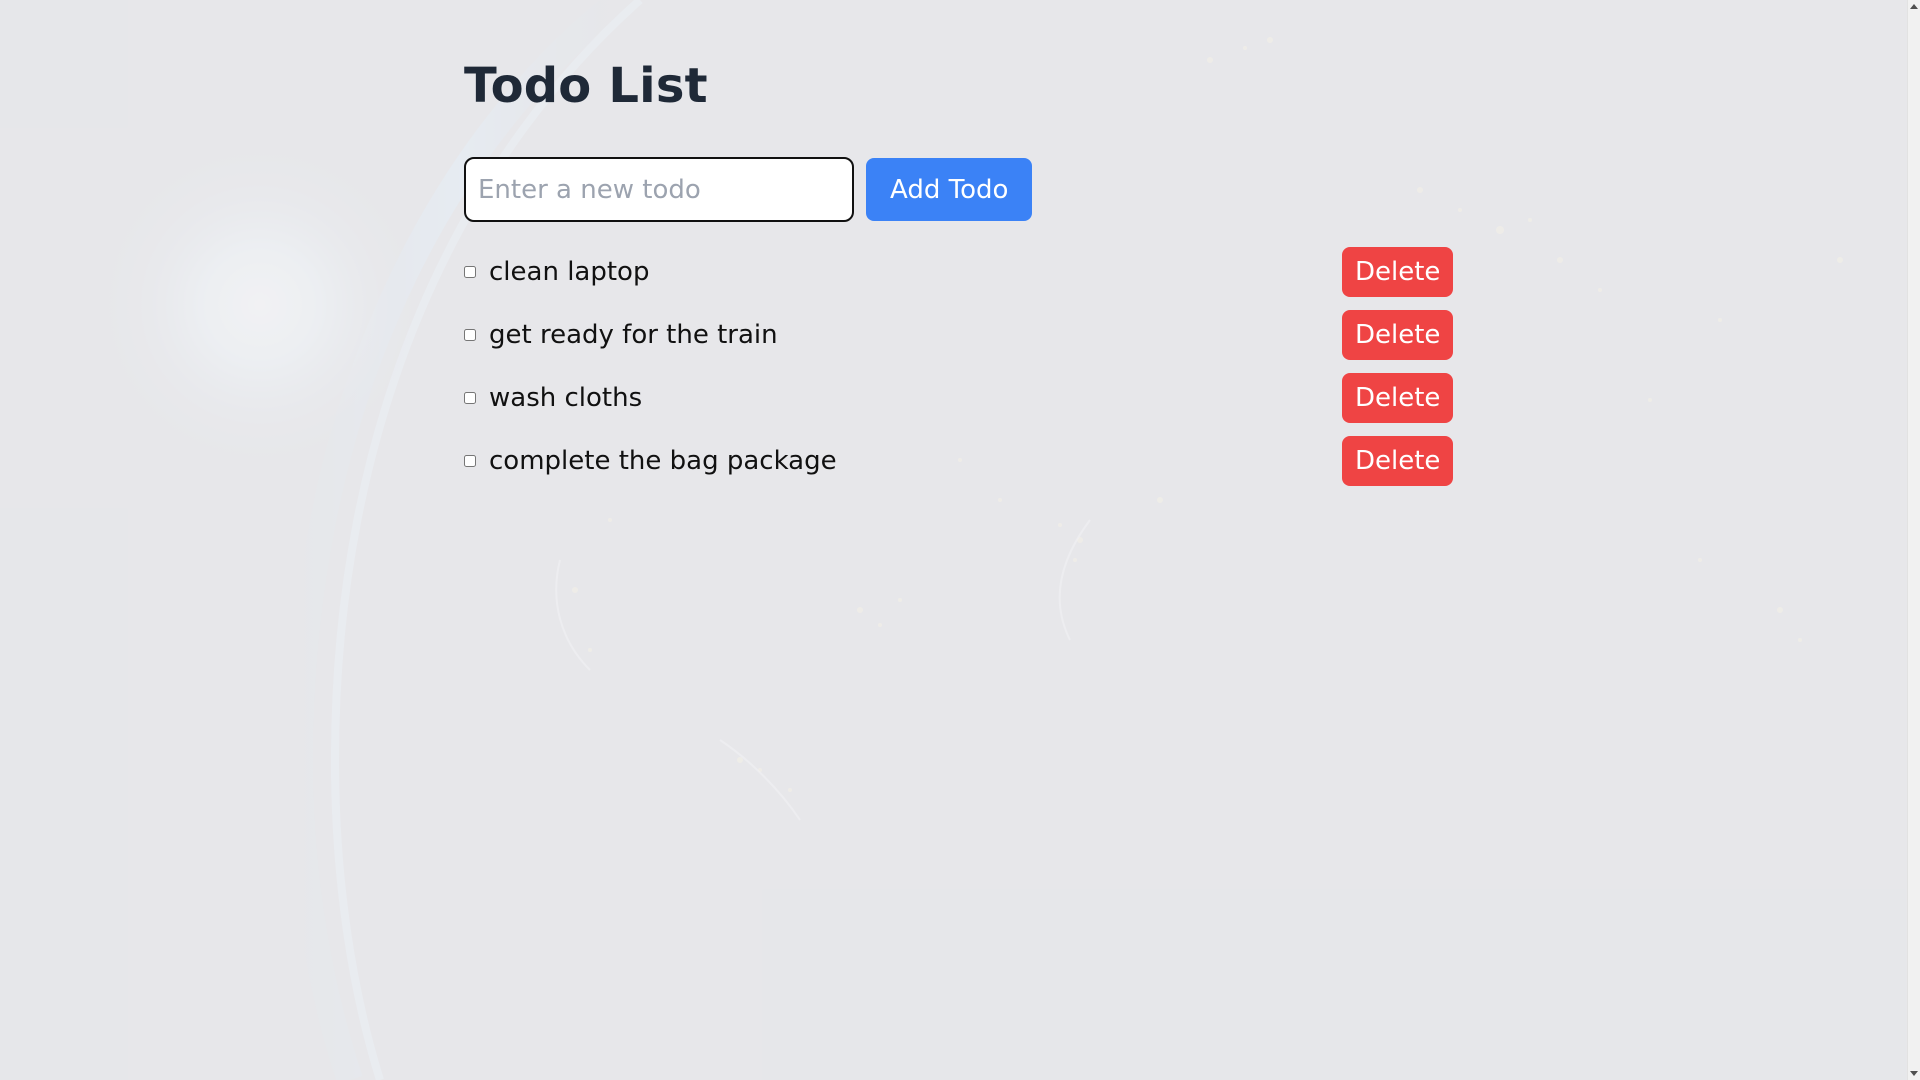  I want to click on todo-item: get ready for the train Delete, so click(959, 334).